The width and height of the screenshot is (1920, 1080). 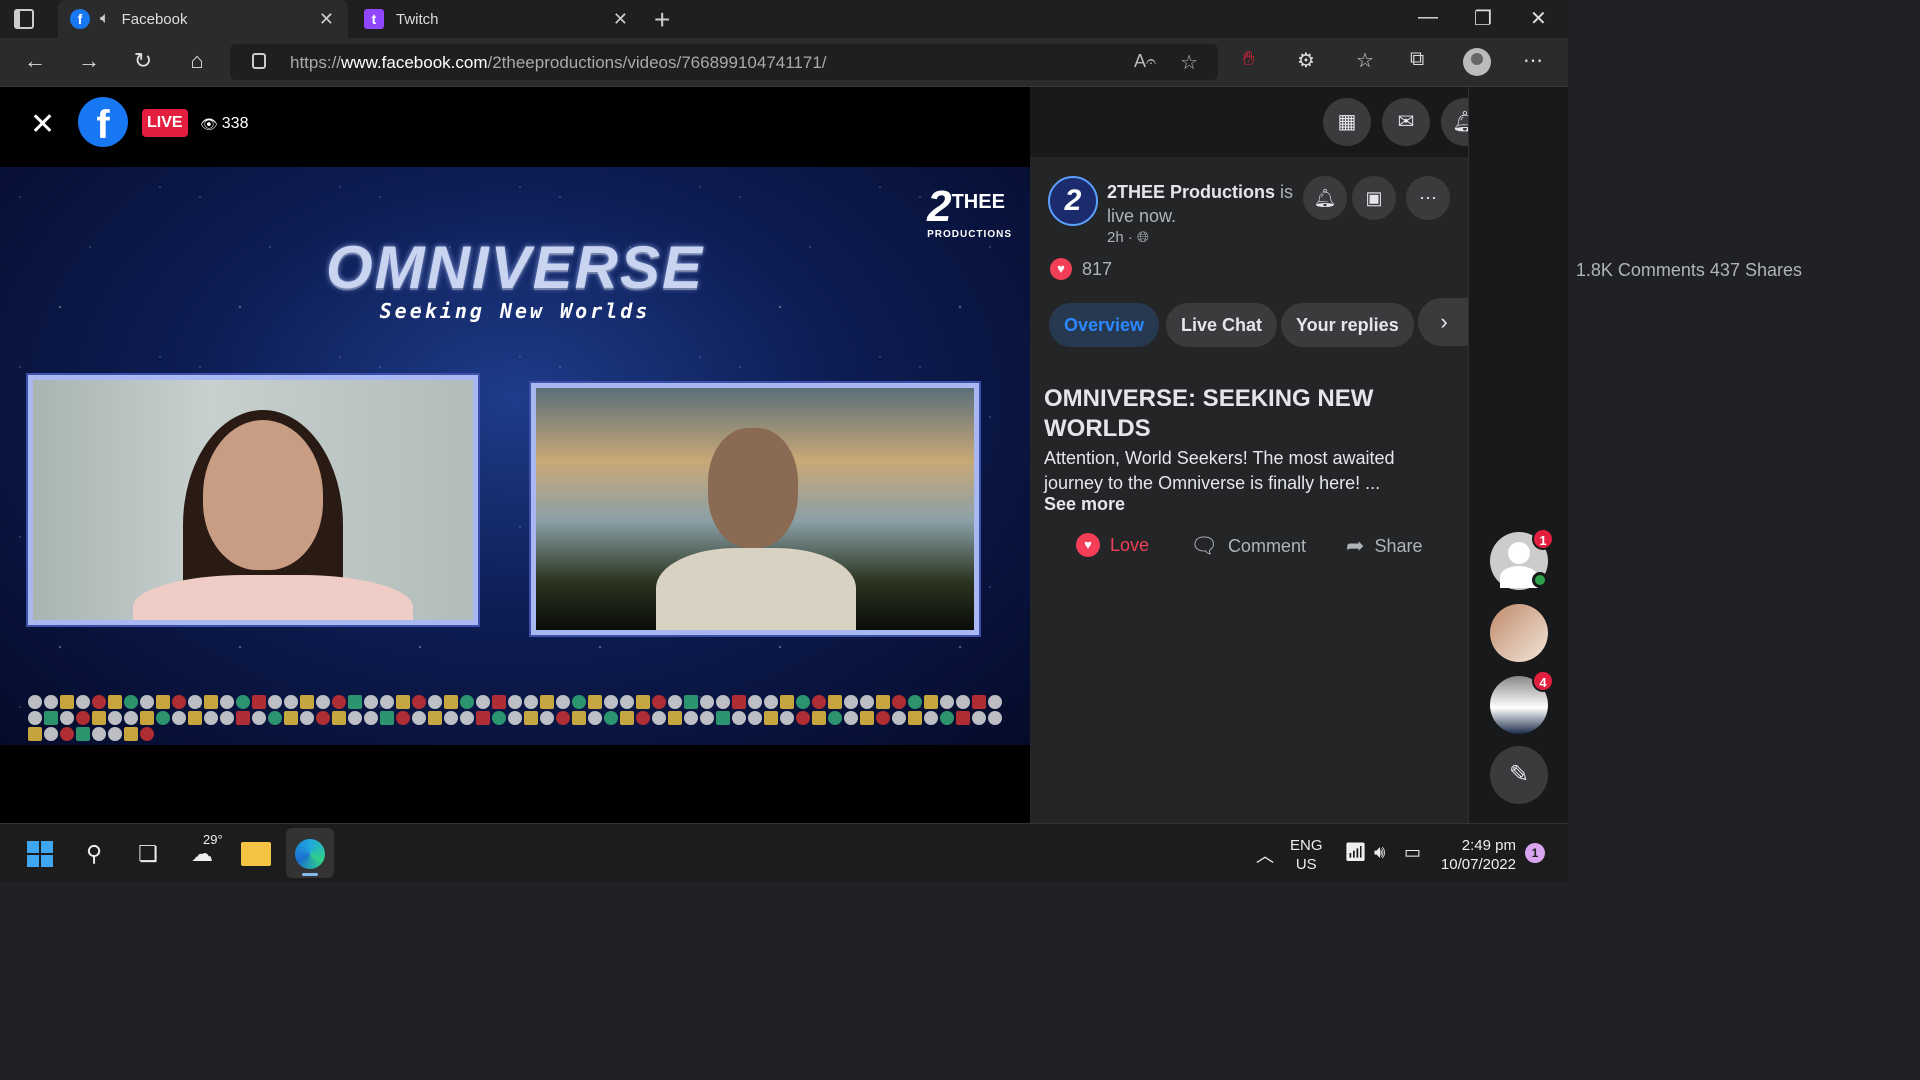 I want to click on volume-icon: 🔊︎, so click(x=1379, y=852).